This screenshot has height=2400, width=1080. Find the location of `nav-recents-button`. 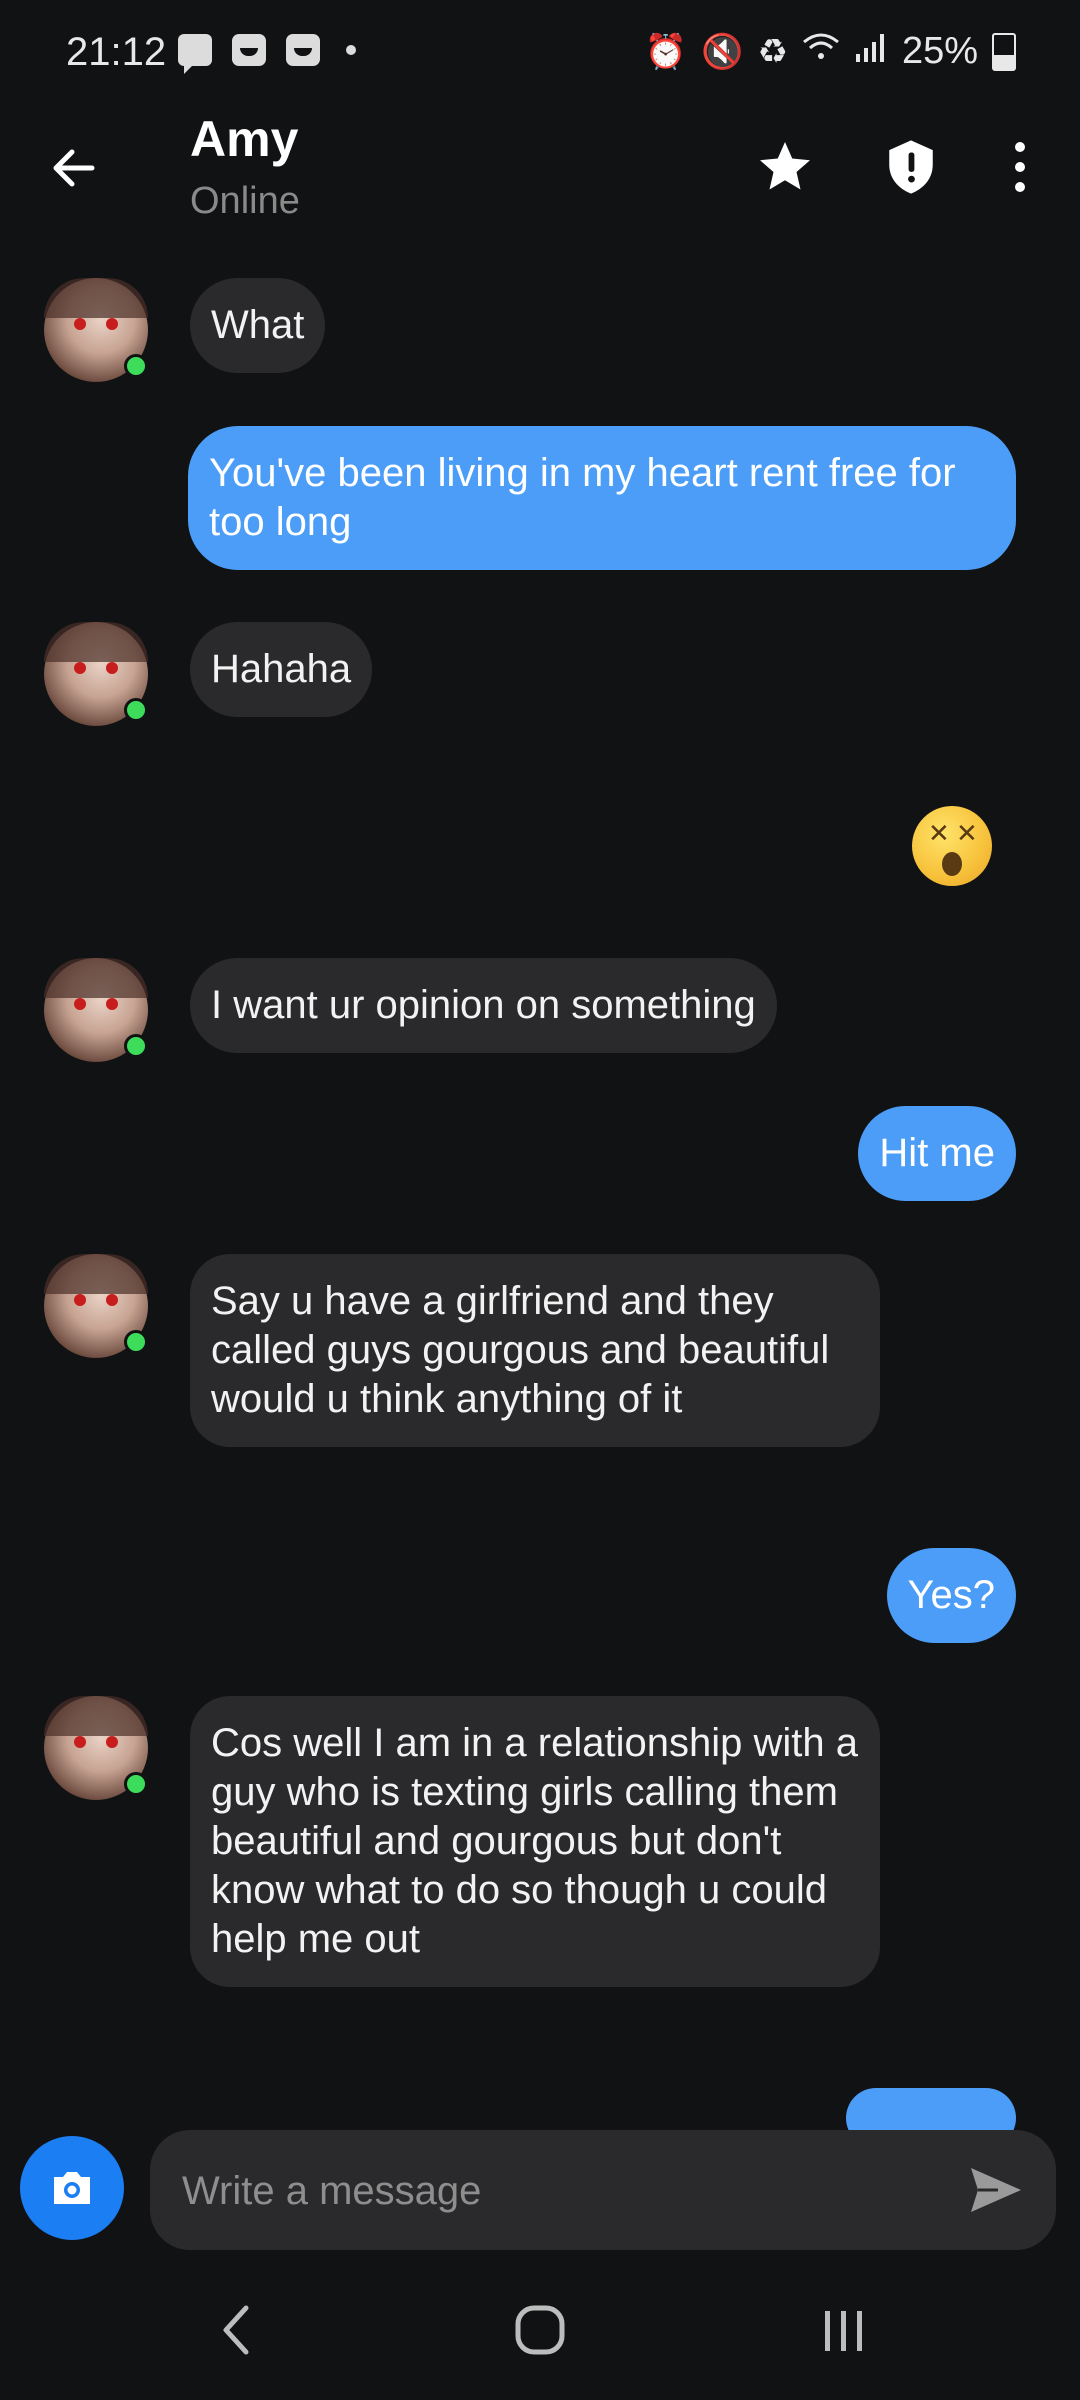

nav-recents-button is located at coordinates (844, 2330).